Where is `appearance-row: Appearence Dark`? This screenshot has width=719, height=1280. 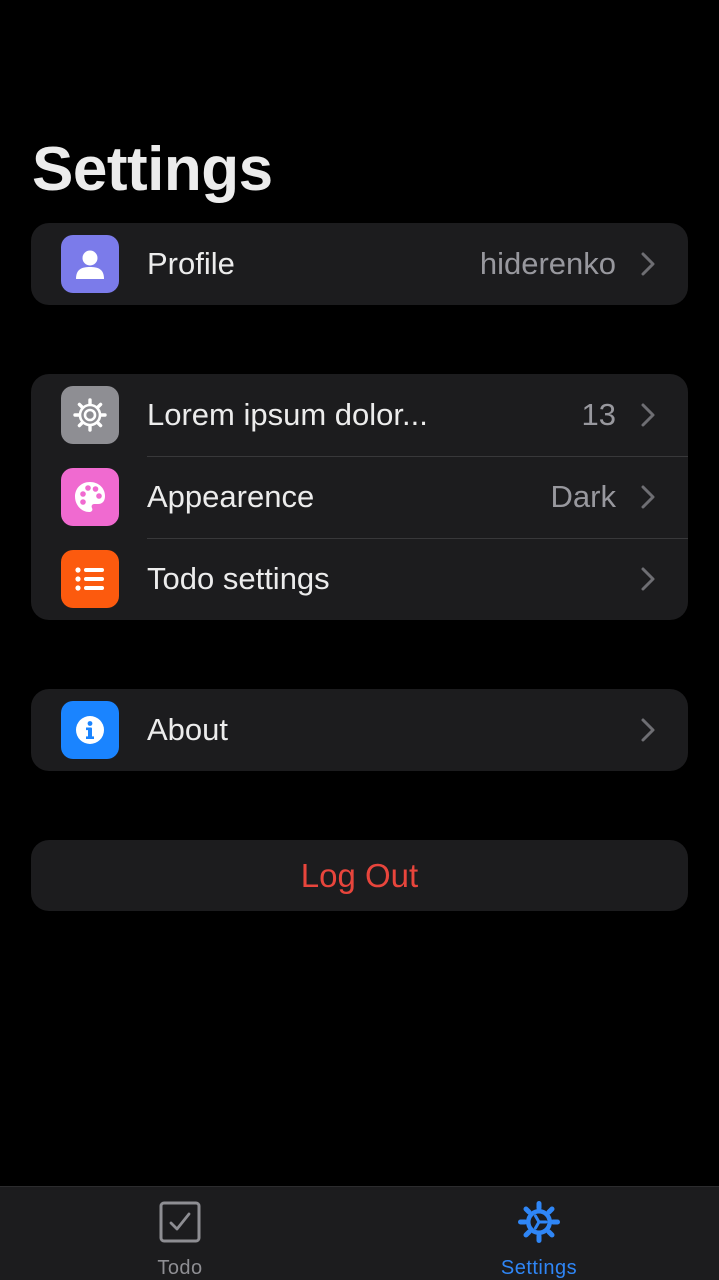 appearance-row: Appearence Dark is located at coordinates (359, 497).